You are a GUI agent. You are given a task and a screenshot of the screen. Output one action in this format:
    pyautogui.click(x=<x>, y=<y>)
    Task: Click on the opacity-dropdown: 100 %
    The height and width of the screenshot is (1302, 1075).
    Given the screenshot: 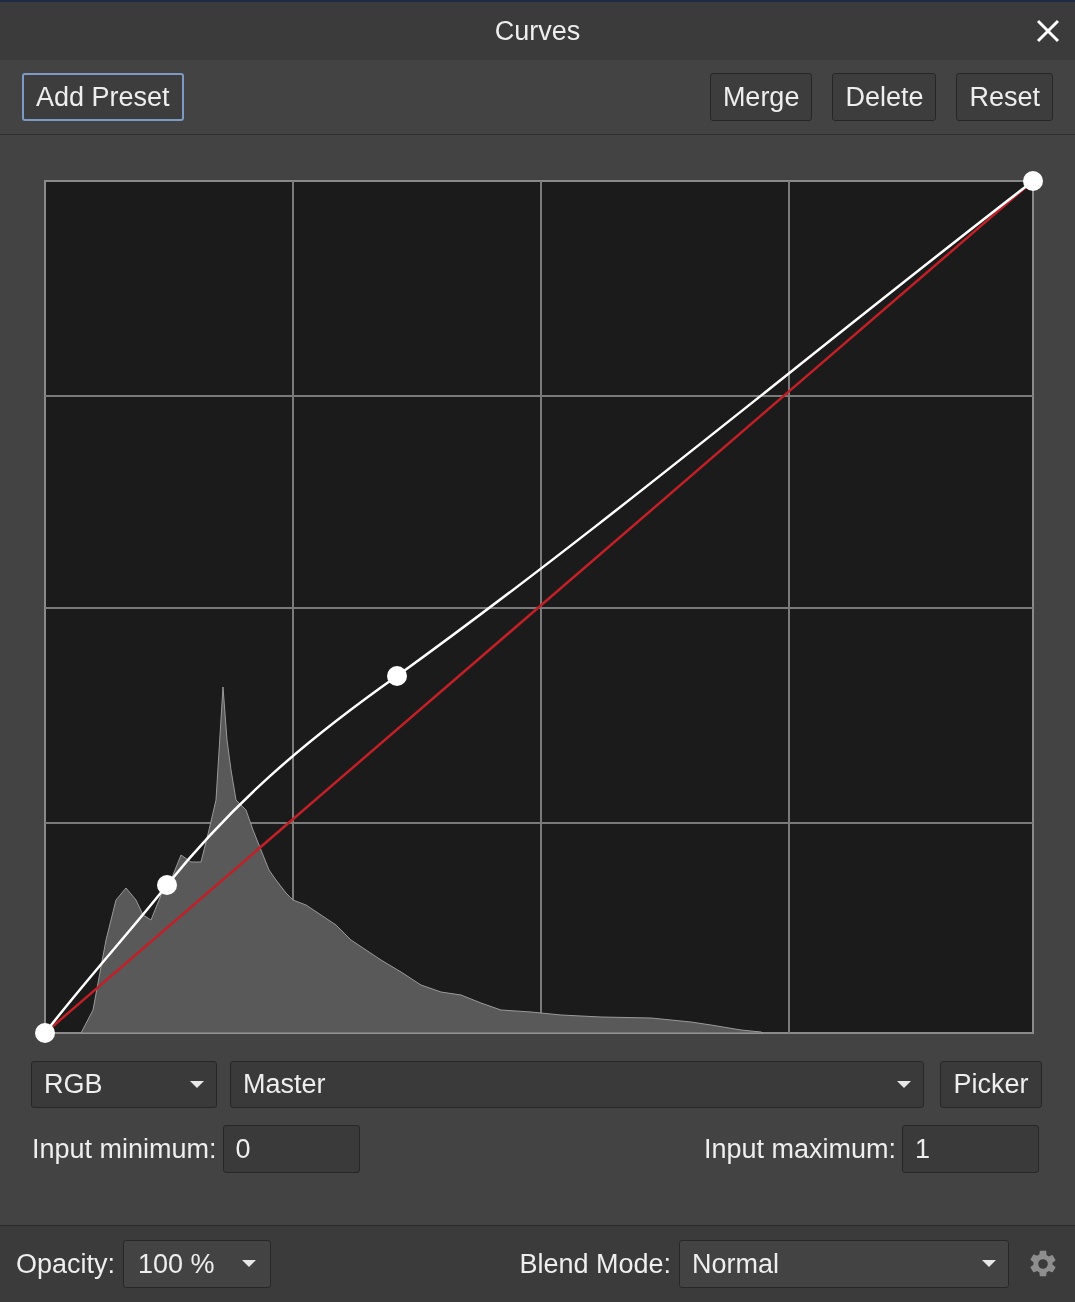 What is the action you would take?
    pyautogui.click(x=197, y=1264)
    